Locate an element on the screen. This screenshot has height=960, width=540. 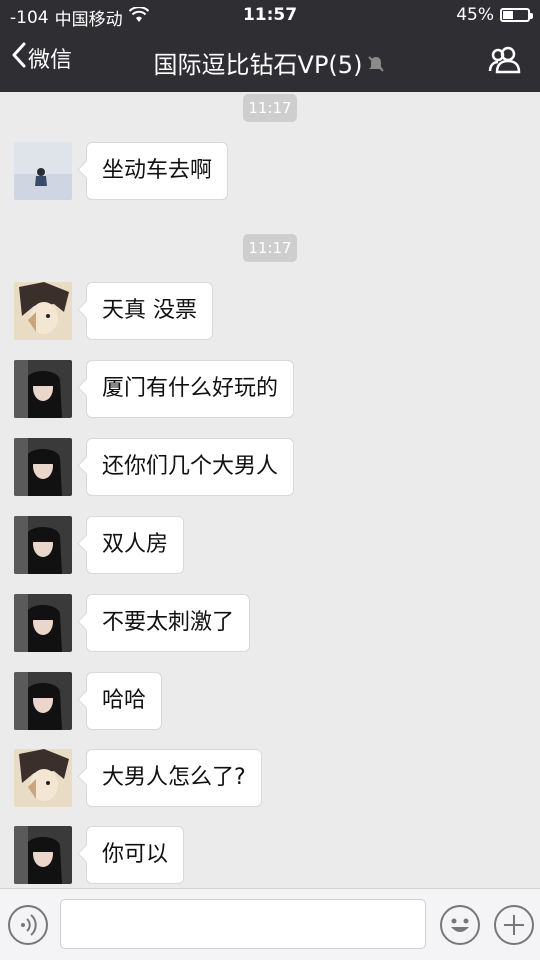
message-bubble: 双人房 is located at coordinates (135, 545).